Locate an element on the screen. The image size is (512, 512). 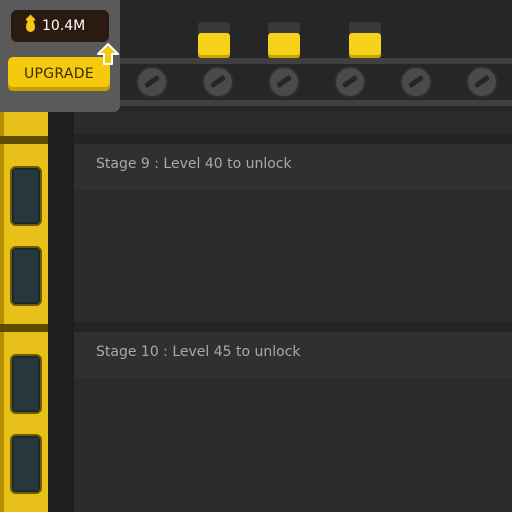
currency-amount: 10.4M is located at coordinates (64, 26).